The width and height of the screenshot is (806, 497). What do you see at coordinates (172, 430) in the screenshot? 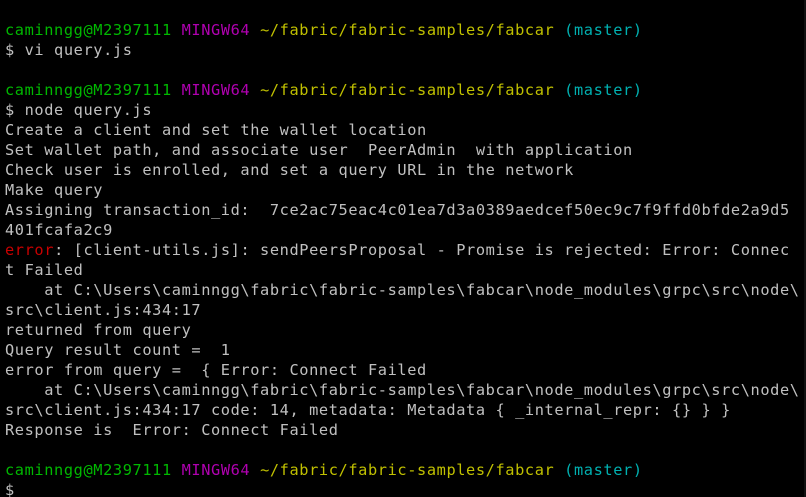
I see `output-line: Response is Error: Connect Failed` at bounding box center [172, 430].